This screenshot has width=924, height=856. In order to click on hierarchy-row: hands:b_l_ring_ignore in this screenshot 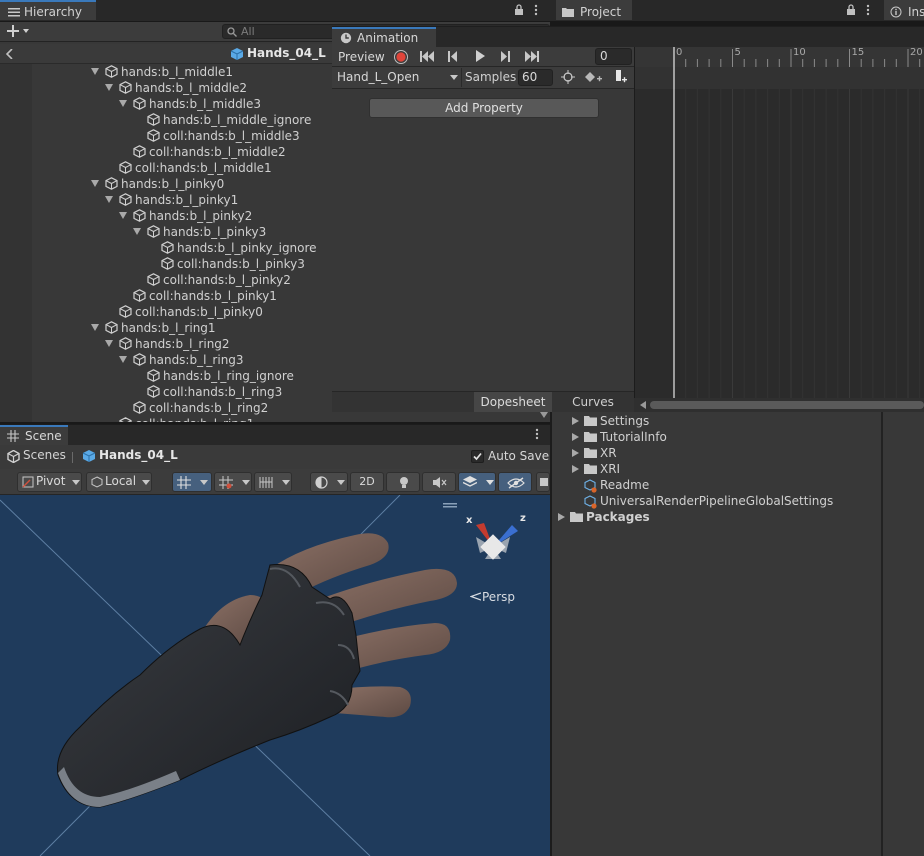, I will do `click(182, 376)`.